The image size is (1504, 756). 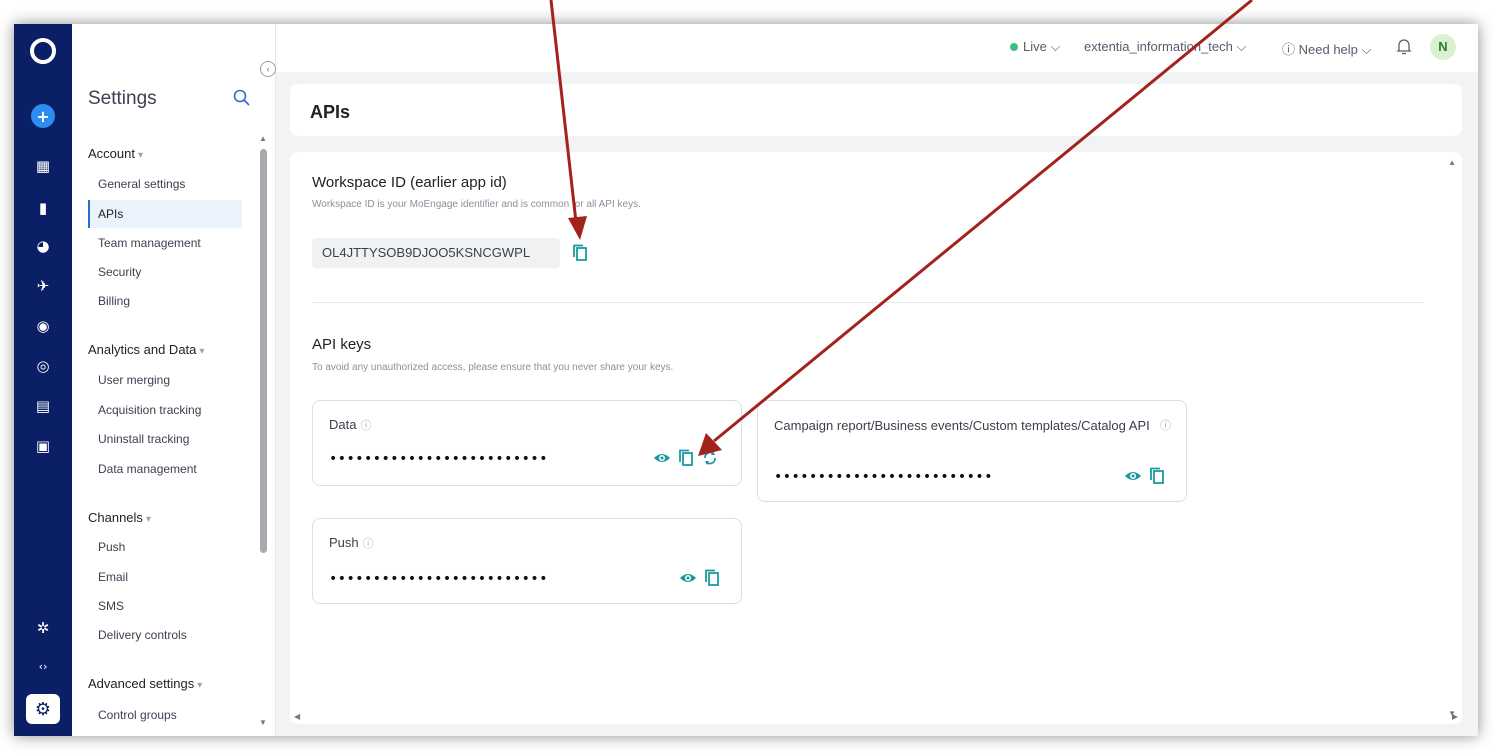 What do you see at coordinates (43, 208) in the screenshot?
I see `analytics-bar-icon: ▮` at bounding box center [43, 208].